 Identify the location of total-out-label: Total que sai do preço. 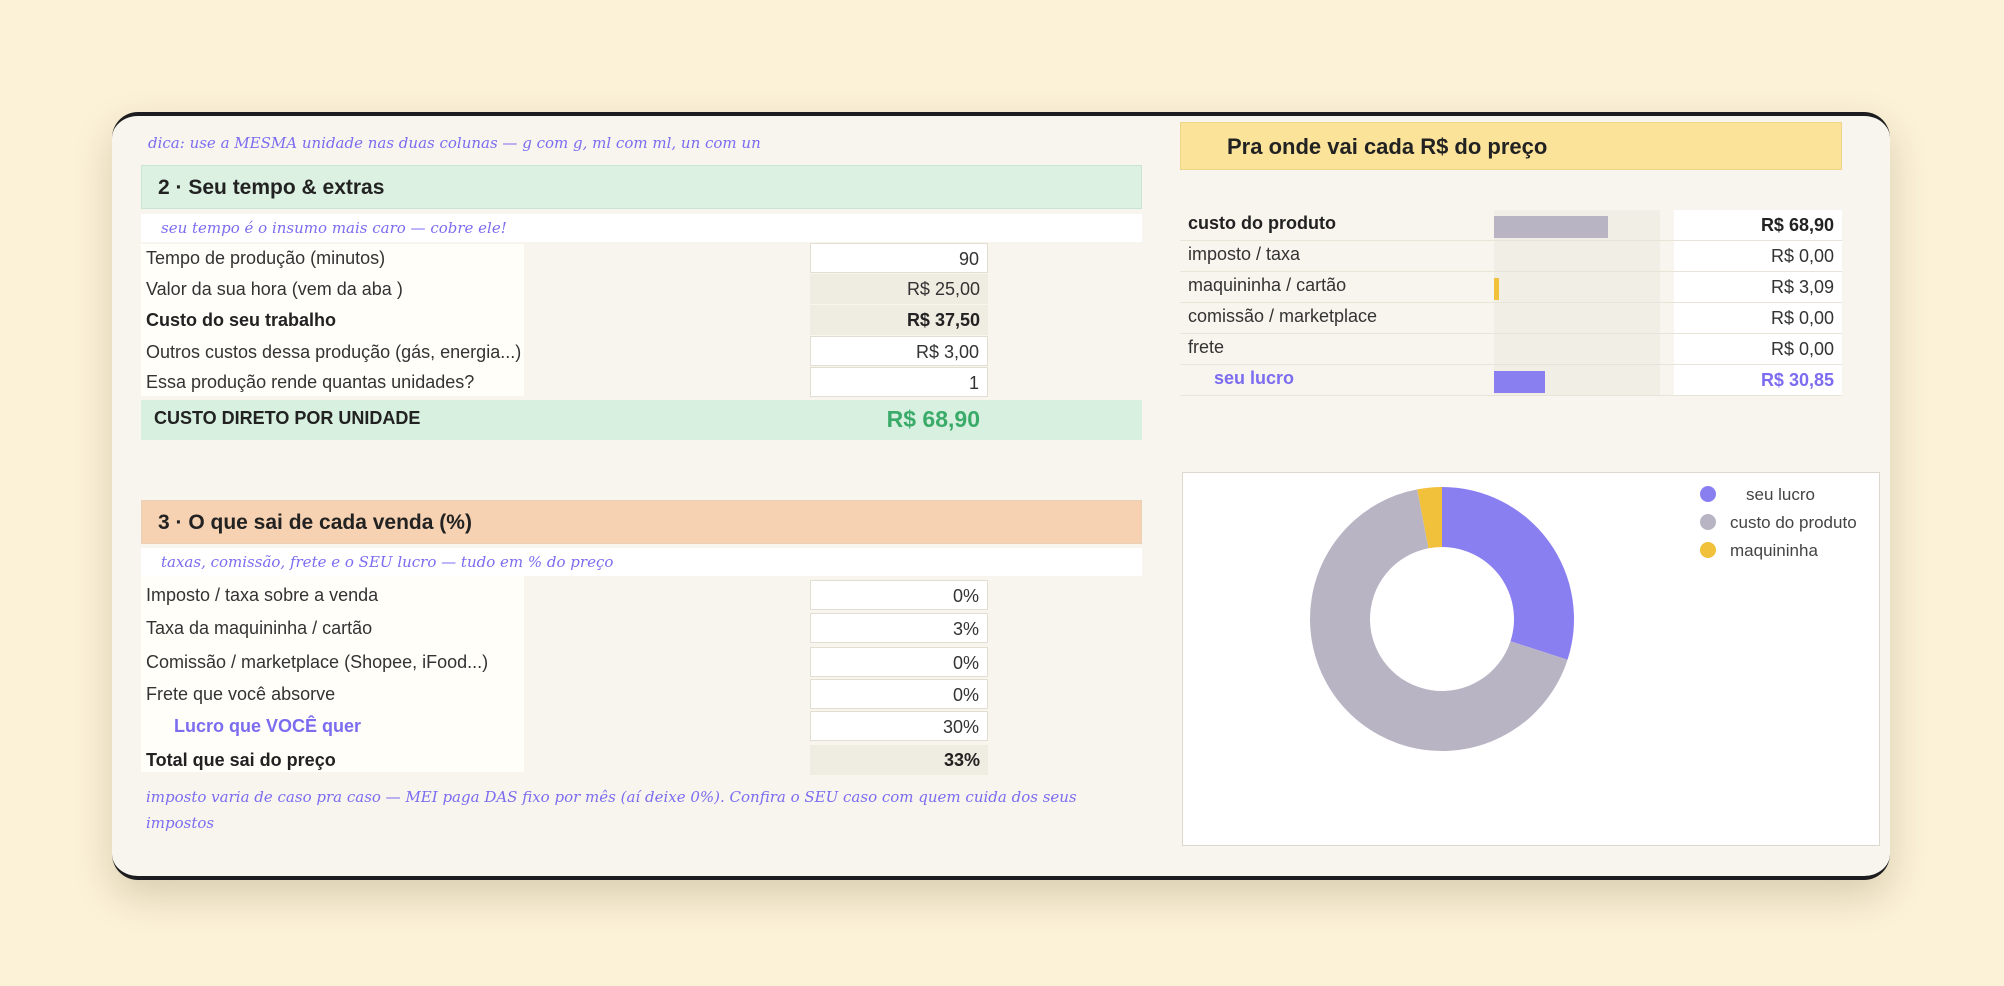
(241, 760).